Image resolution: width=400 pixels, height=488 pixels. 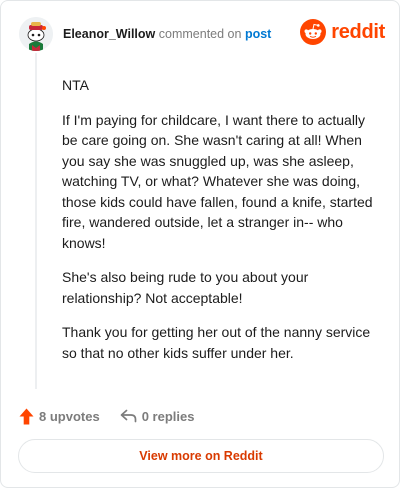 I want to click on comment-byline: Eleanor_Willow commented on post, so click(x=167, y=34).